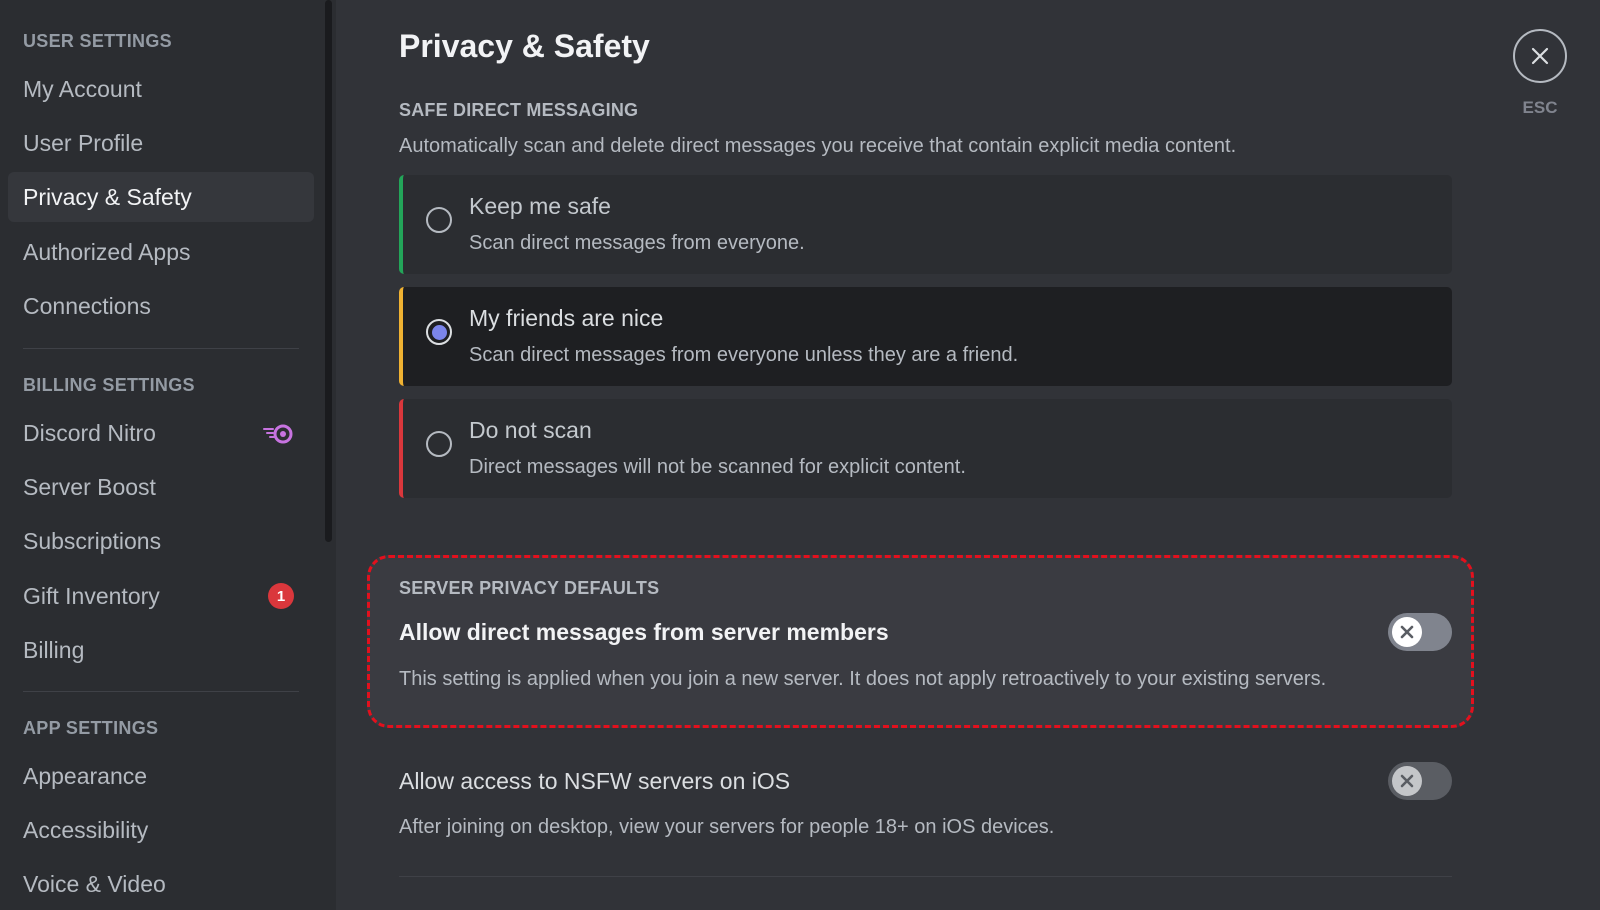 Image resolution: width=1600 pixels, height=910 pixels. I want to click on section-divider, so click(925, 876).